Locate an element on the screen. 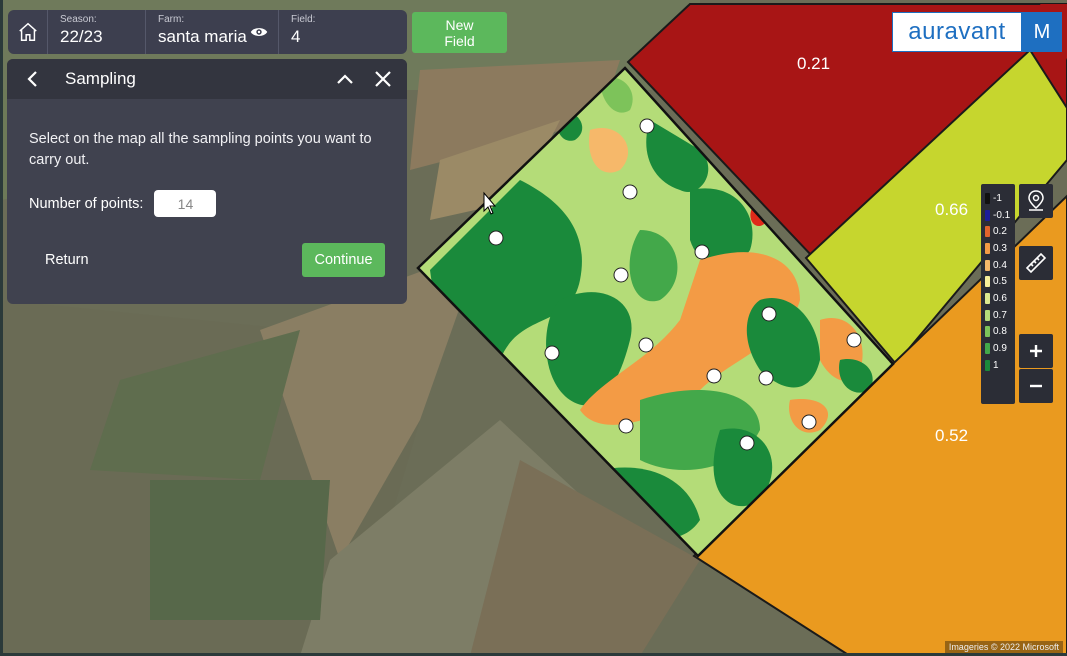 Image resolution: width=1067 pixels, height=656 pixels. legend-row: 1 is located at coordinates (998, 365).